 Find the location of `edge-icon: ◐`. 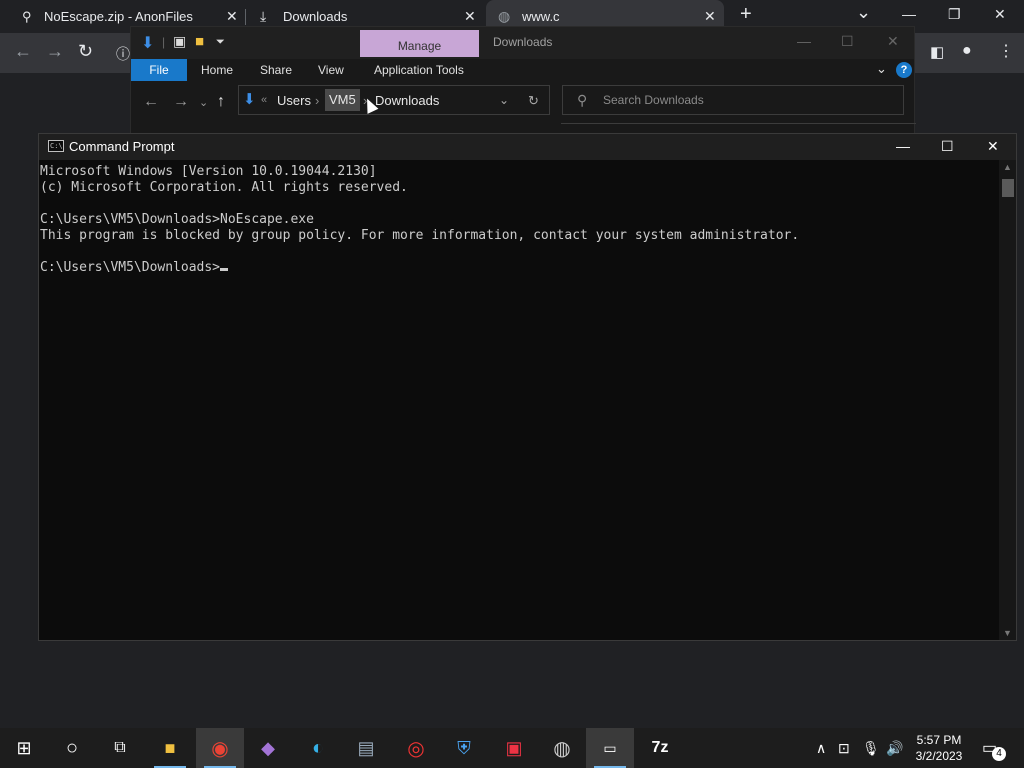

edge-icon: ◐ is located at coordinates (318, 748).